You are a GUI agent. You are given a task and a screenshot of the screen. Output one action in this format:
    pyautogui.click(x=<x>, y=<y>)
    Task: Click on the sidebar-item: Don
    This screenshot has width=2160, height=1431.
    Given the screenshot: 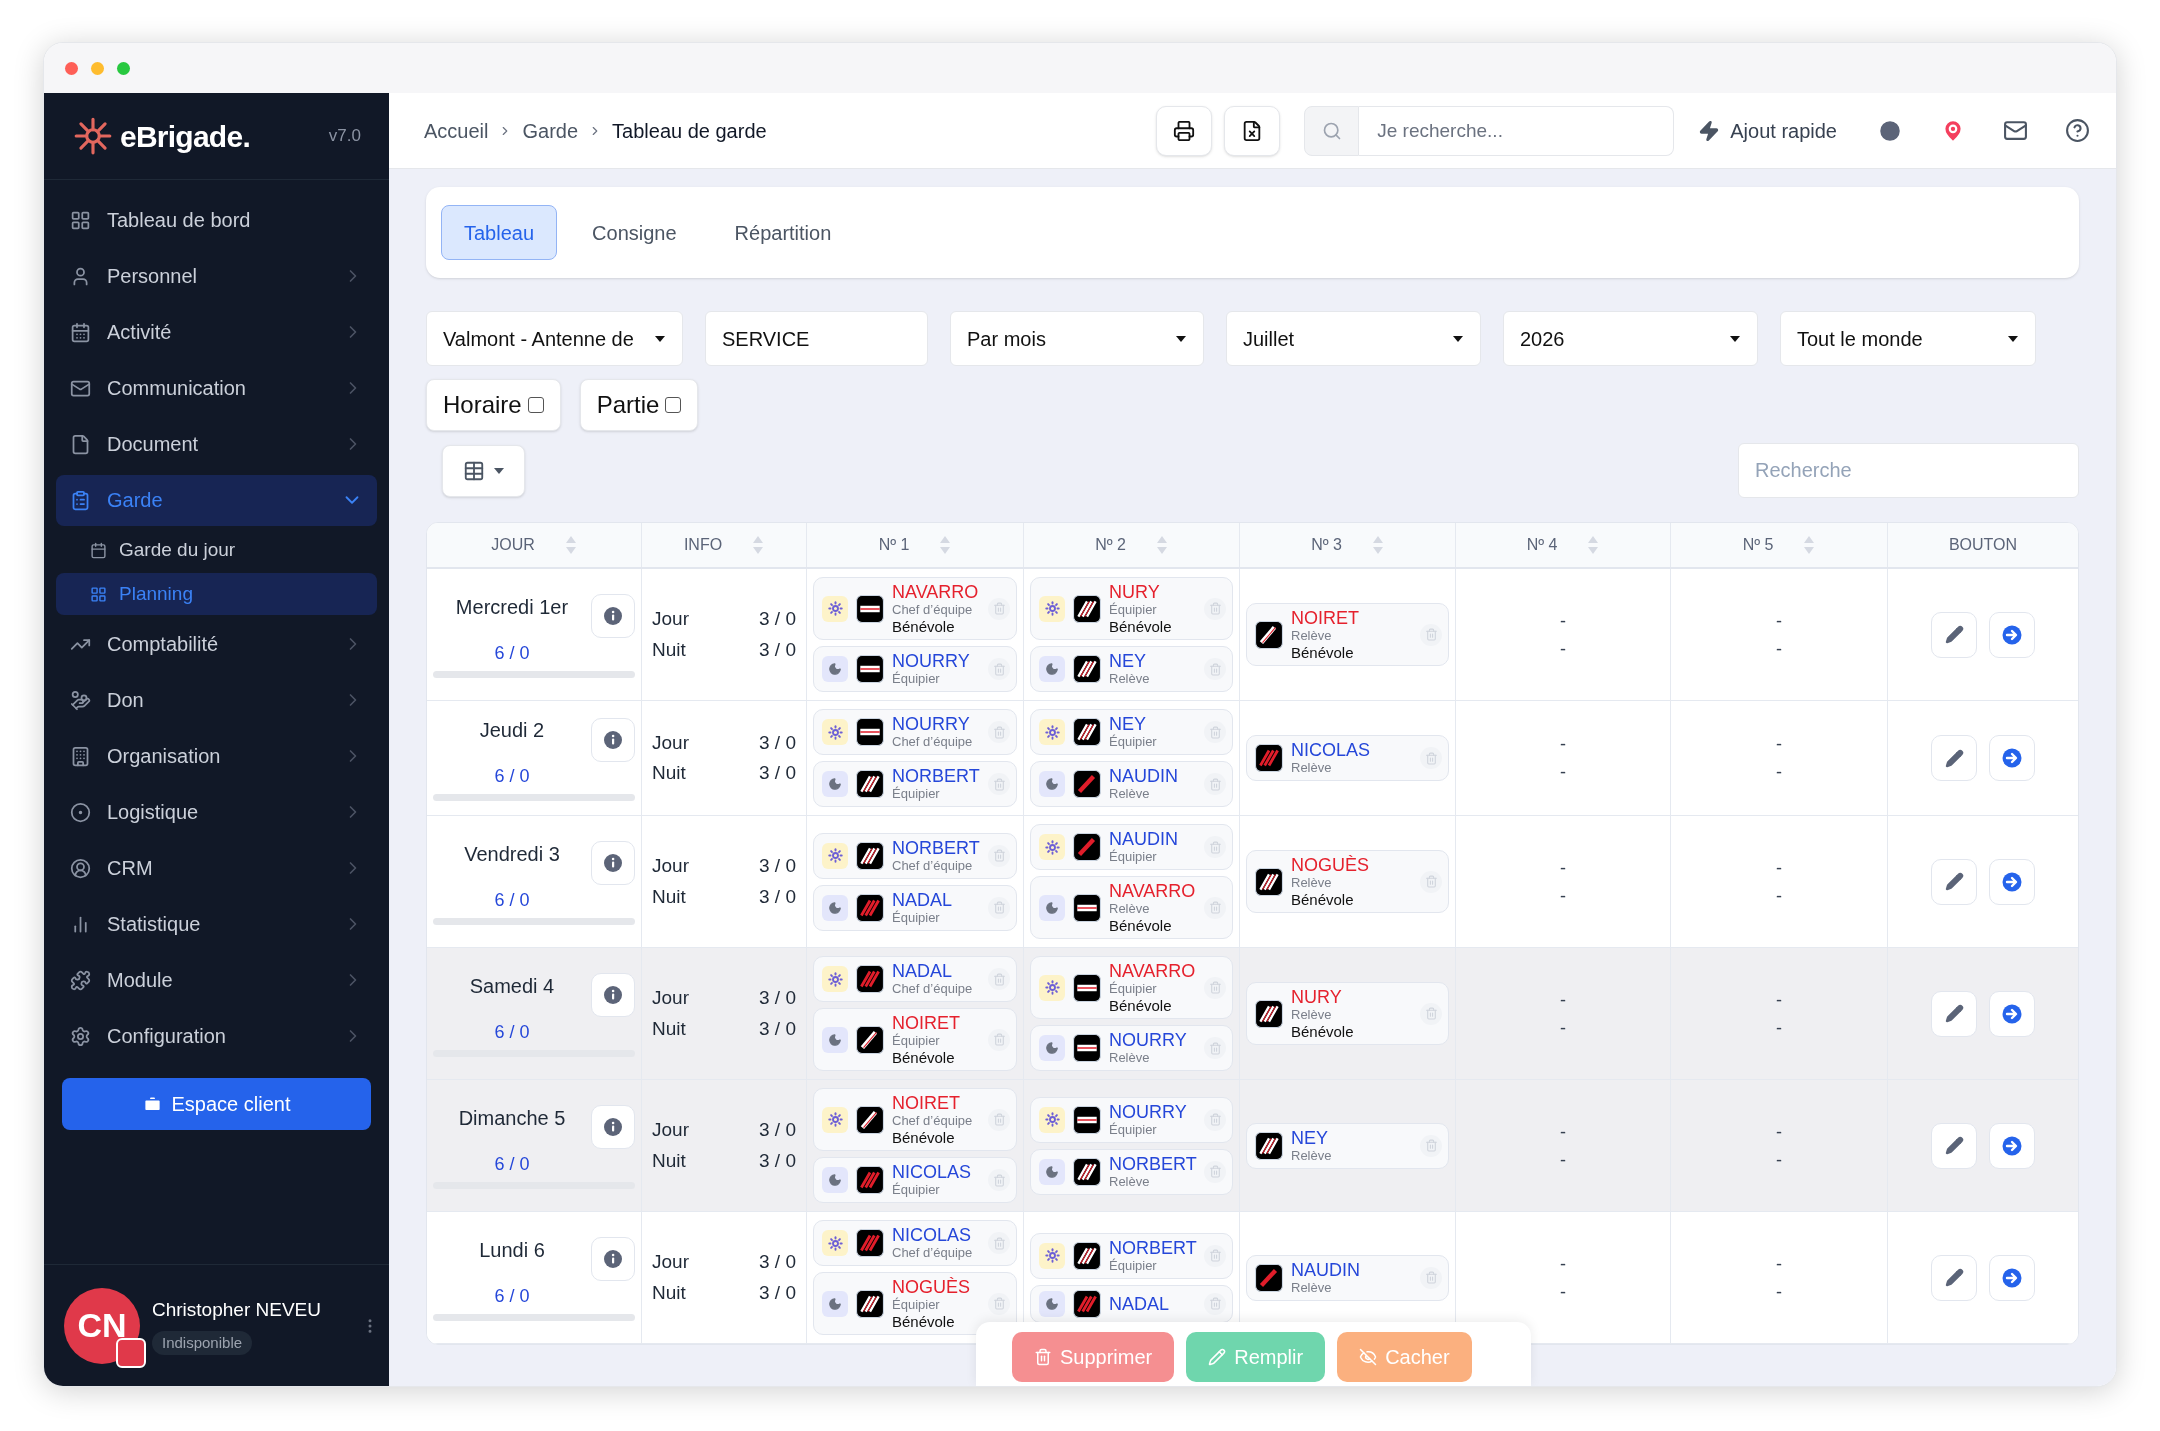 What is the action you would take?
    pyautogui.click(x=216, y=700)
    